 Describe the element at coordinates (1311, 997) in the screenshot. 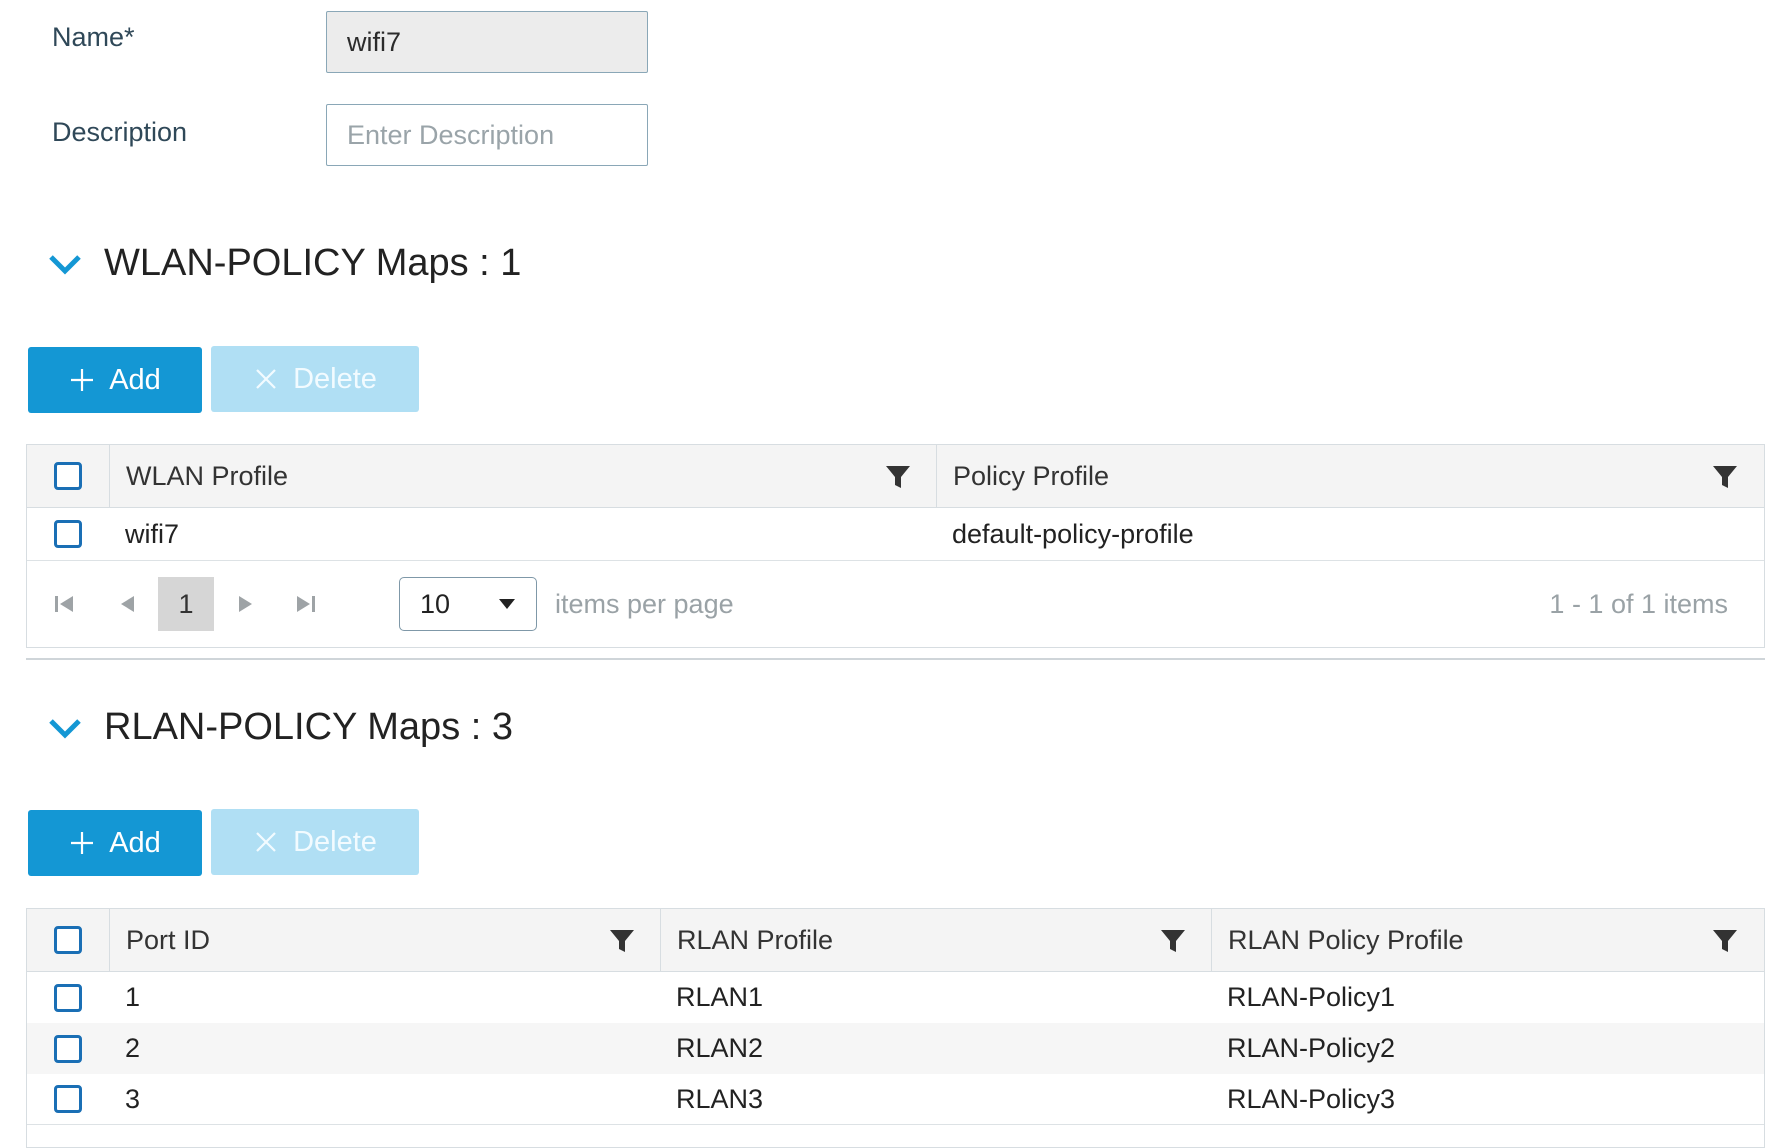

I see `rlan-policy-profile-cell: RLAN-Policy1` at that location.